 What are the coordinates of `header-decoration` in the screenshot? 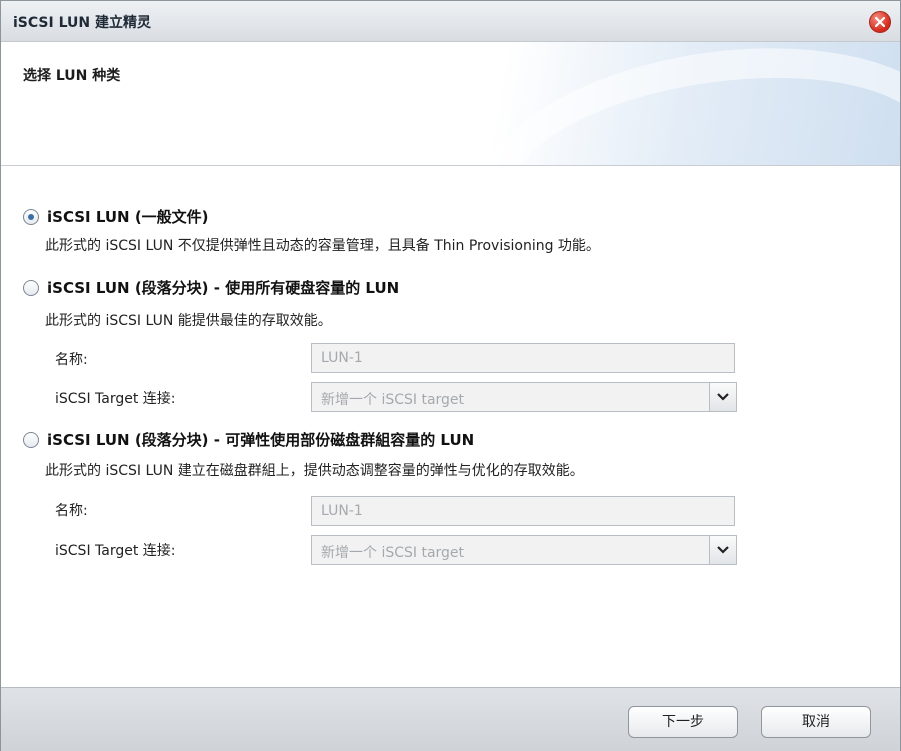 It's located at (683, 103).